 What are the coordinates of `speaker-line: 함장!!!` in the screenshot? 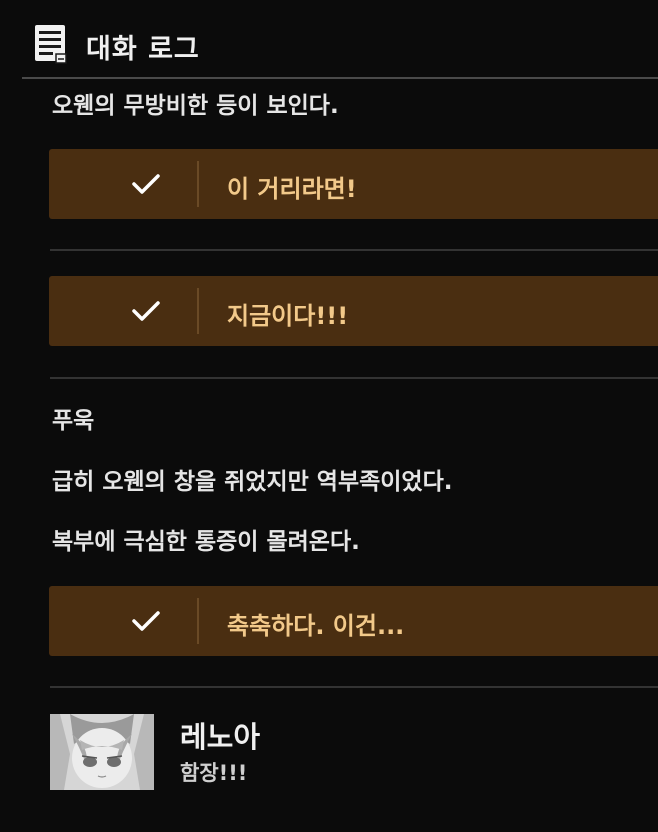 It's located at (214, 773).